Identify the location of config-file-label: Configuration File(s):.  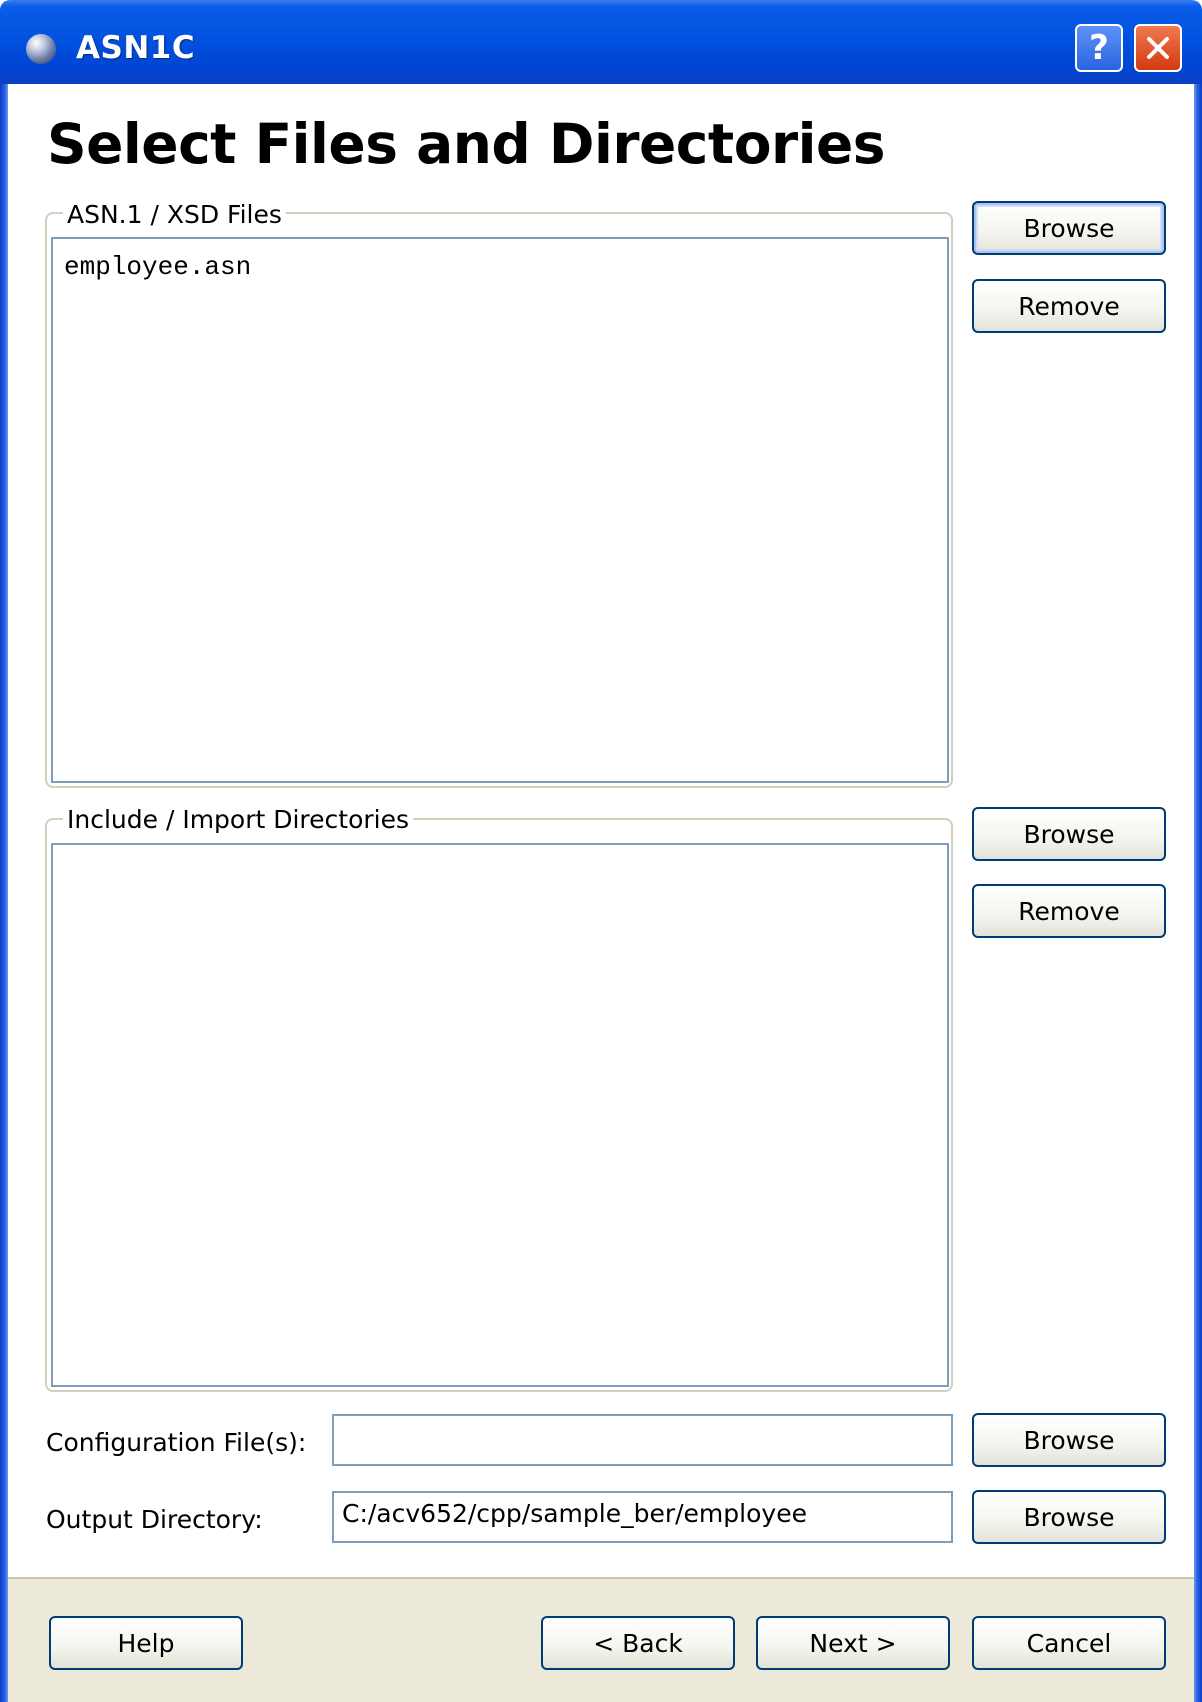
(176, 1442).